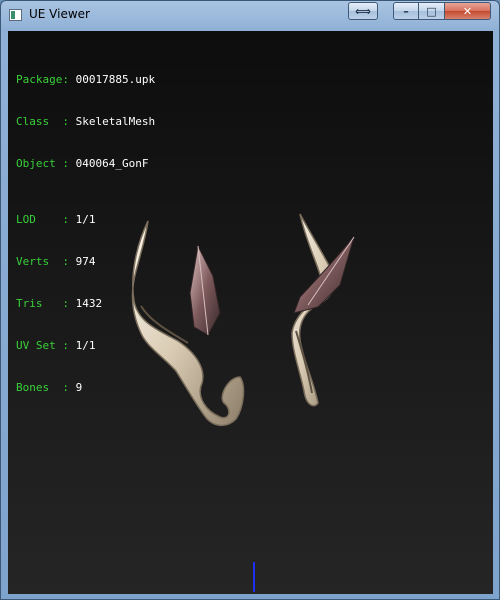 The width and height of the screenshot is (500, 600). What do you see at coordinates (254, 577) in the screenshot?
I see `axis-indicator` at bounding box center [254, 577].